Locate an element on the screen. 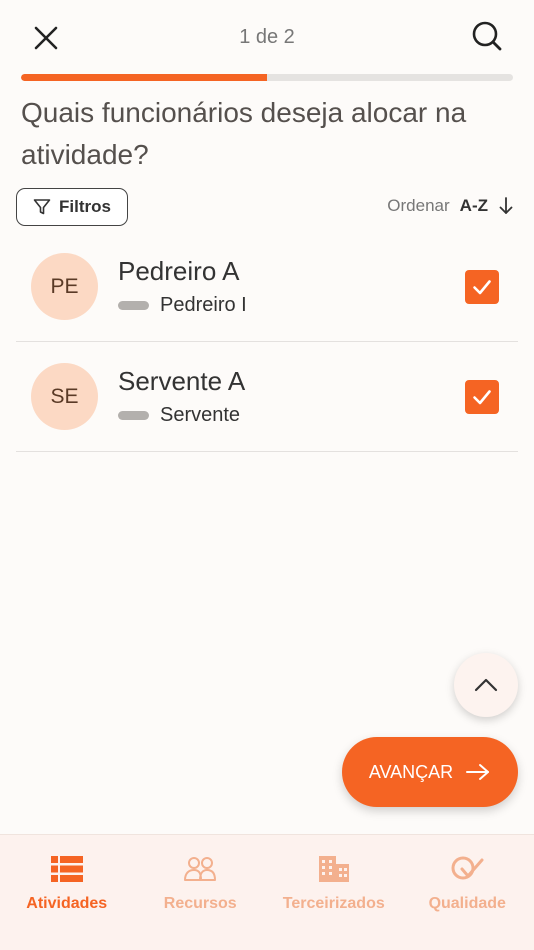  advance-button: AVANÇAR is located at coordinates (430, 772).